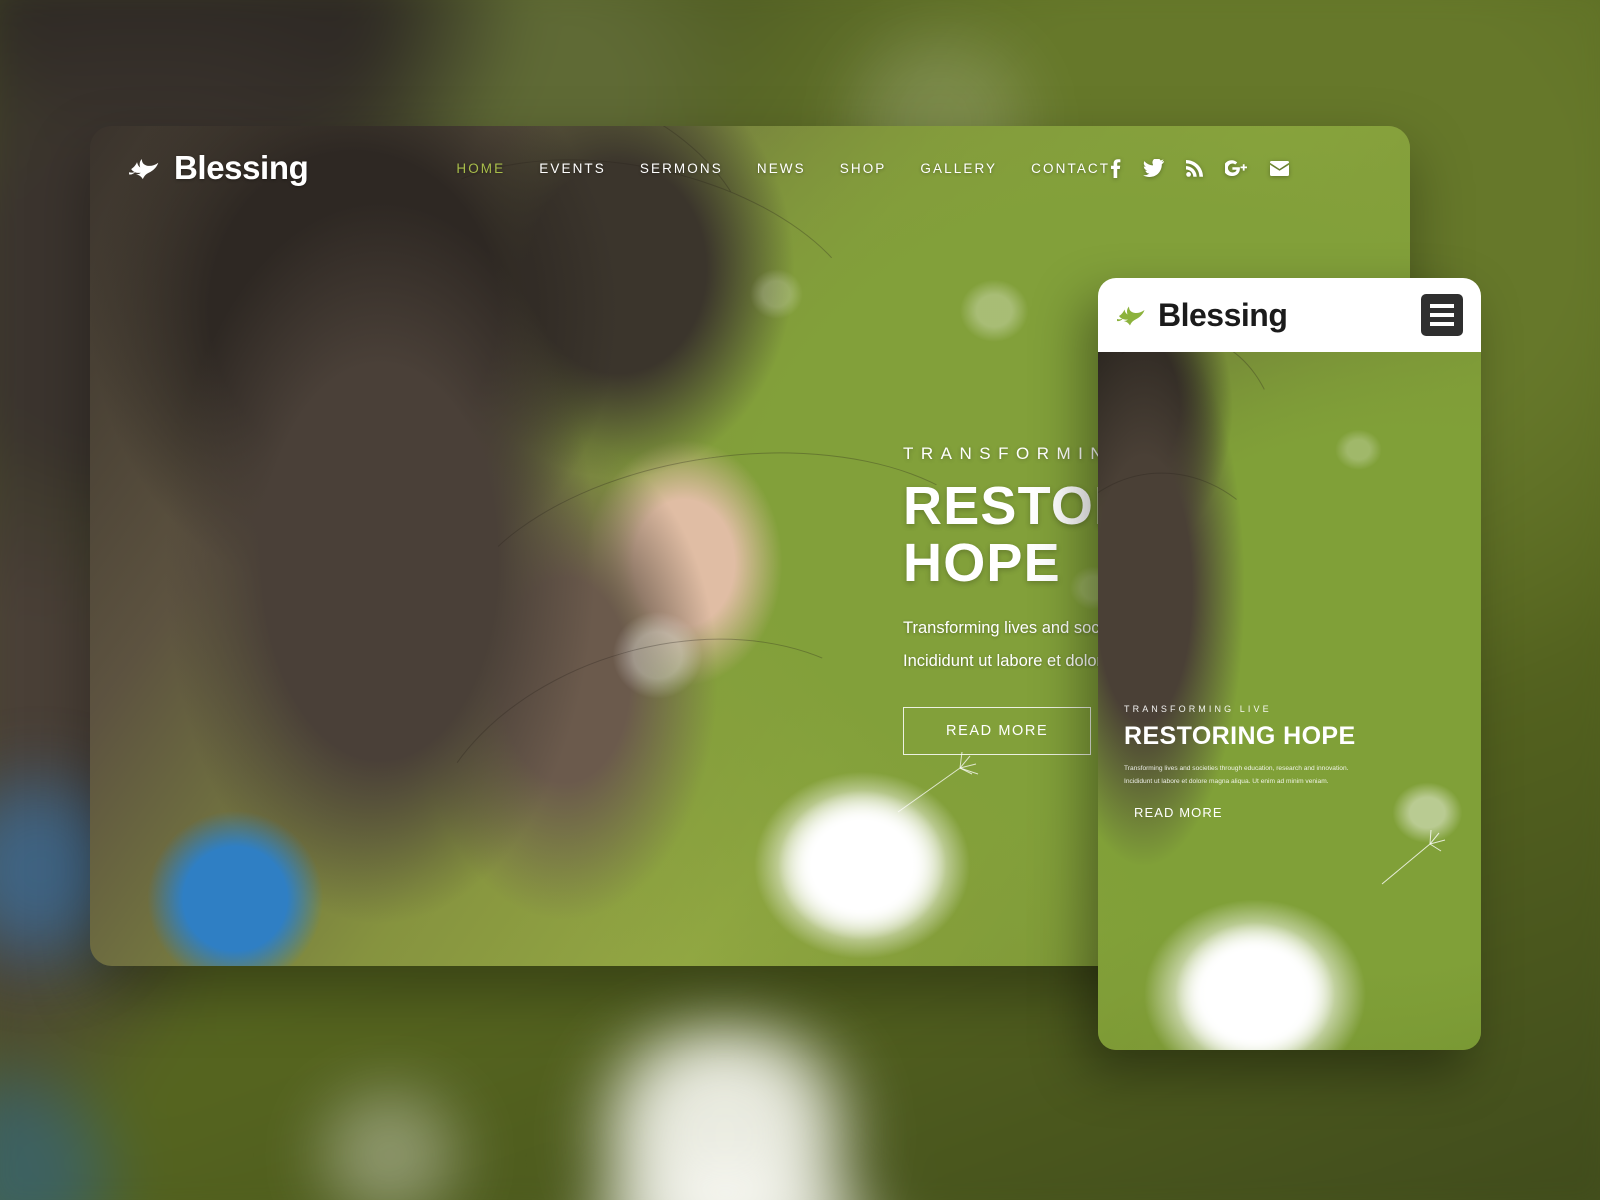 The width and height of the screenshot is (1600, 1200). Describe the element at coordinates (1236, 168) in the screenshot. I see `google-plus-icon` at that location.